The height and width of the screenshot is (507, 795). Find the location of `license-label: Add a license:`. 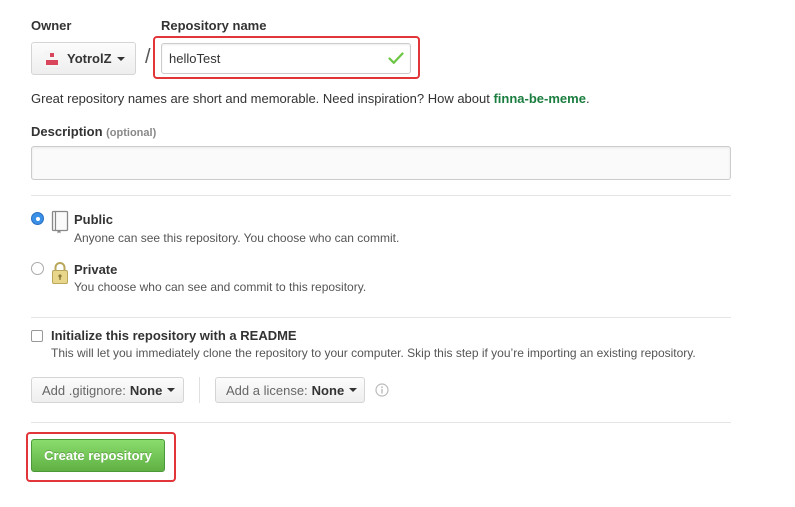

license-label: Add a license: is located at coordinates (267, 390).